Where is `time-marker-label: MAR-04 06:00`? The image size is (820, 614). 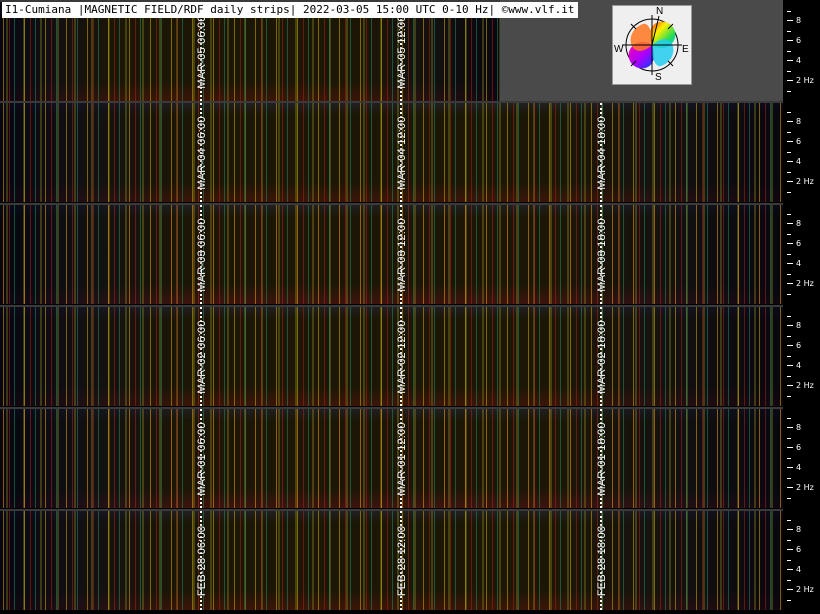 time-marker-label: MAR-04 06:00 is located at coordinates (202, 152).